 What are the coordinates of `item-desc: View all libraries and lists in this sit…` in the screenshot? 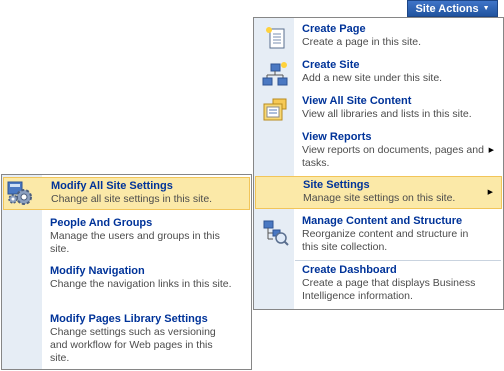 It's located at (387, 114).